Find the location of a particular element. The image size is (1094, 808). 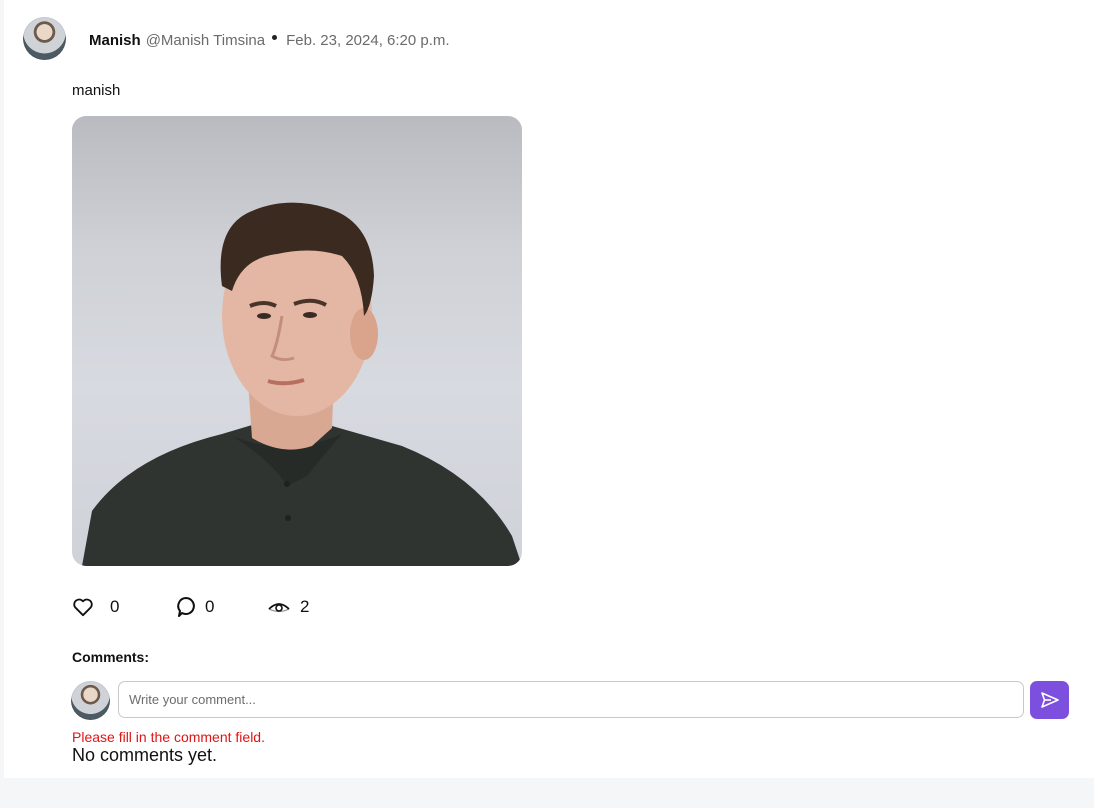

comment-count: 0 is located at coordinates (210, 606).